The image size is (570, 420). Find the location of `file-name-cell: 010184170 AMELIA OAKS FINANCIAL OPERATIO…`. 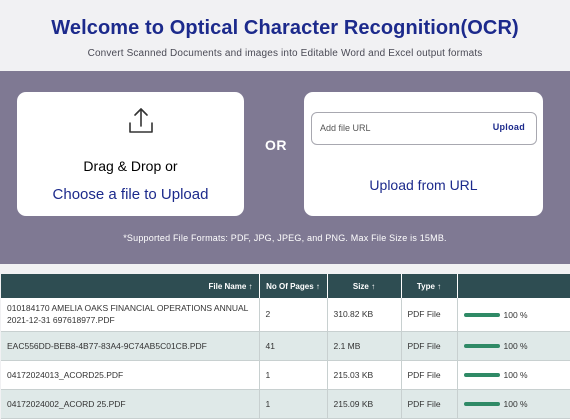

file-name-cell: 010184170 AMELIA OAKS FINANCIAL OPERATIO… is located at coordinates (130, 315).